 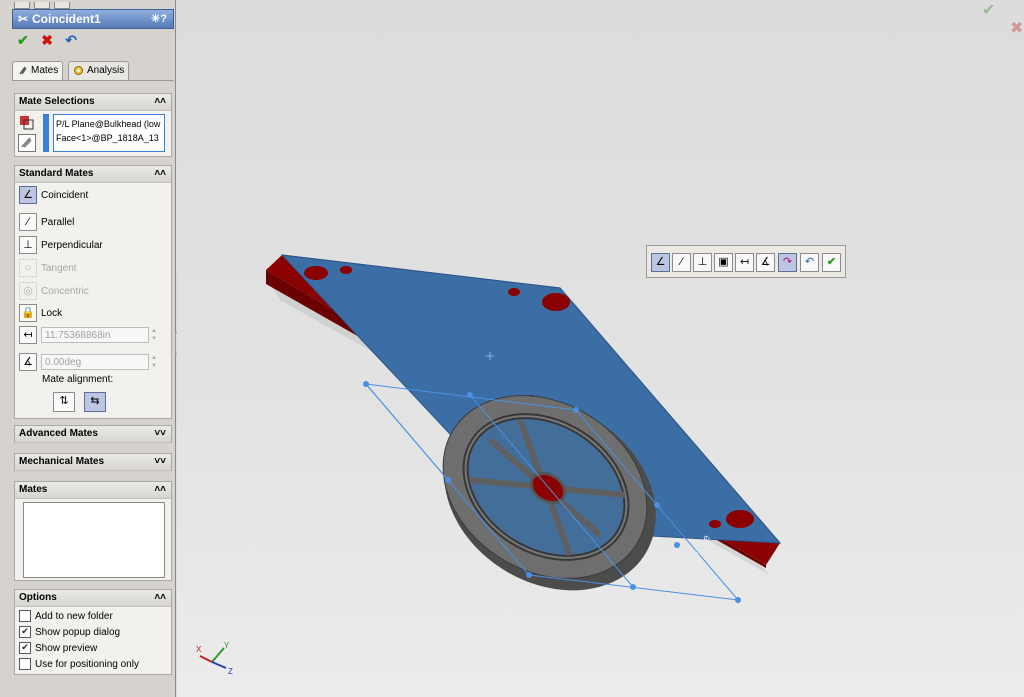 What do you see at coordinates (94, 540) in the screenshot?
I see `mates-list` at bounding box center [94, 540].